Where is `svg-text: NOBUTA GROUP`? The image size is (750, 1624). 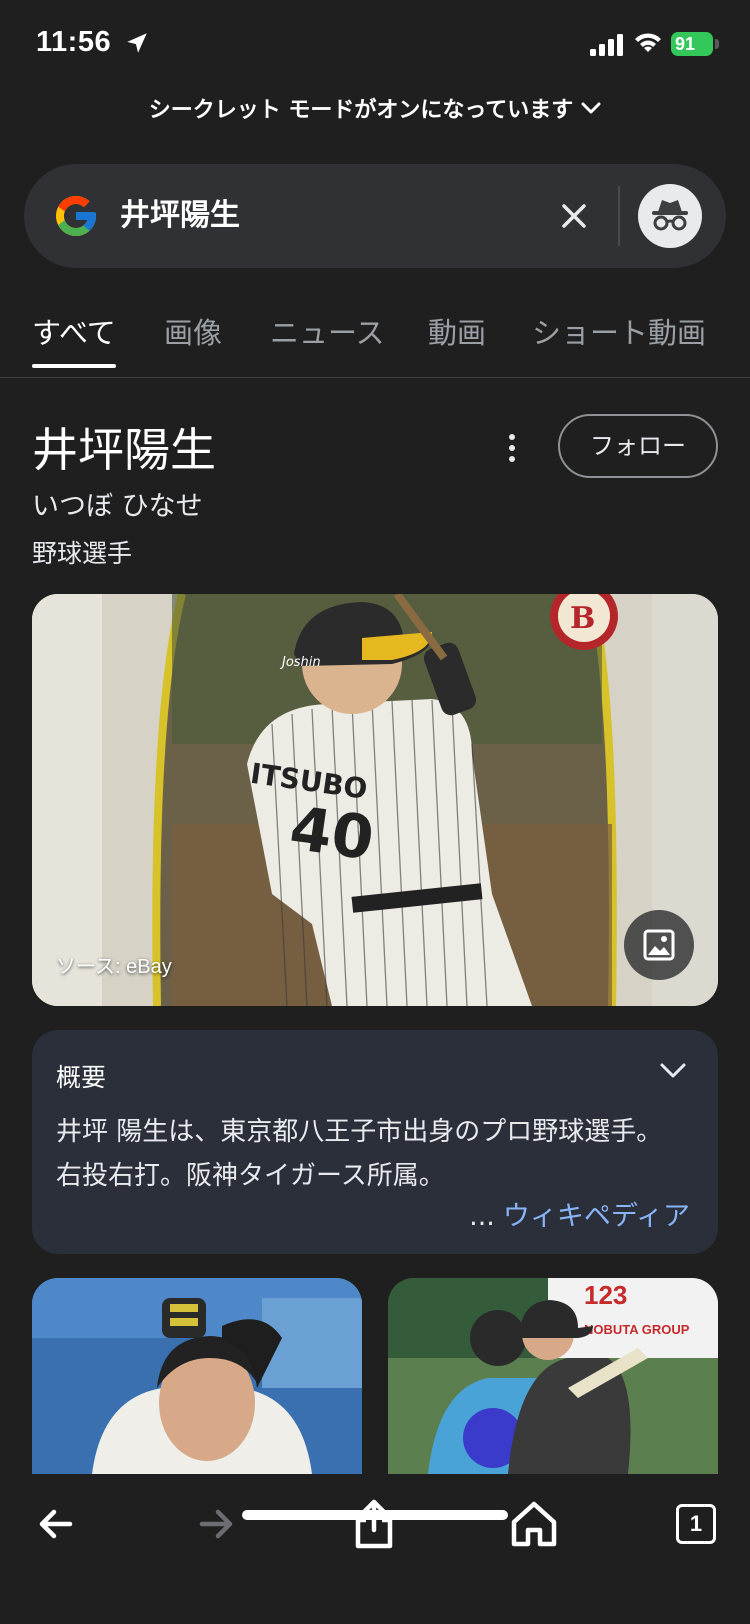 svg-text: NOBUTA GROUP is located at coordinates (637, 1329).